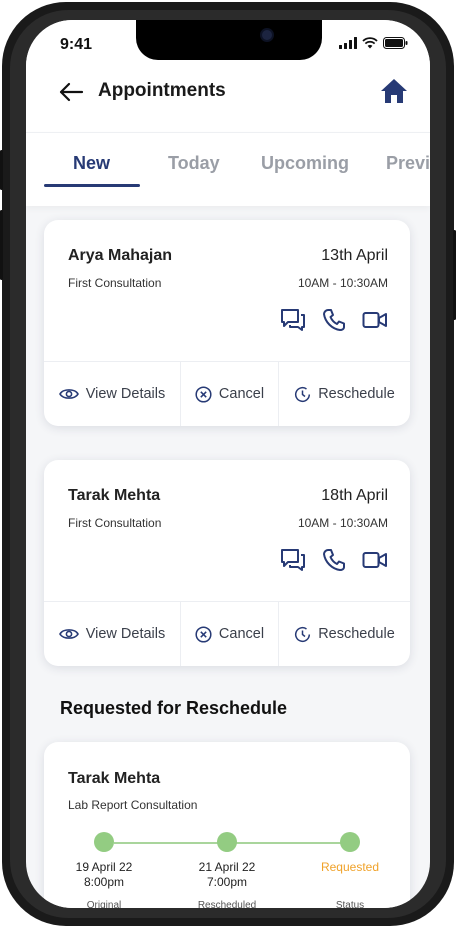 The image size is (456, 928). What do you see at coordinates (194, 163) in the screenshot?
I see `tab-today: Today` at bounding box center [194, 163].